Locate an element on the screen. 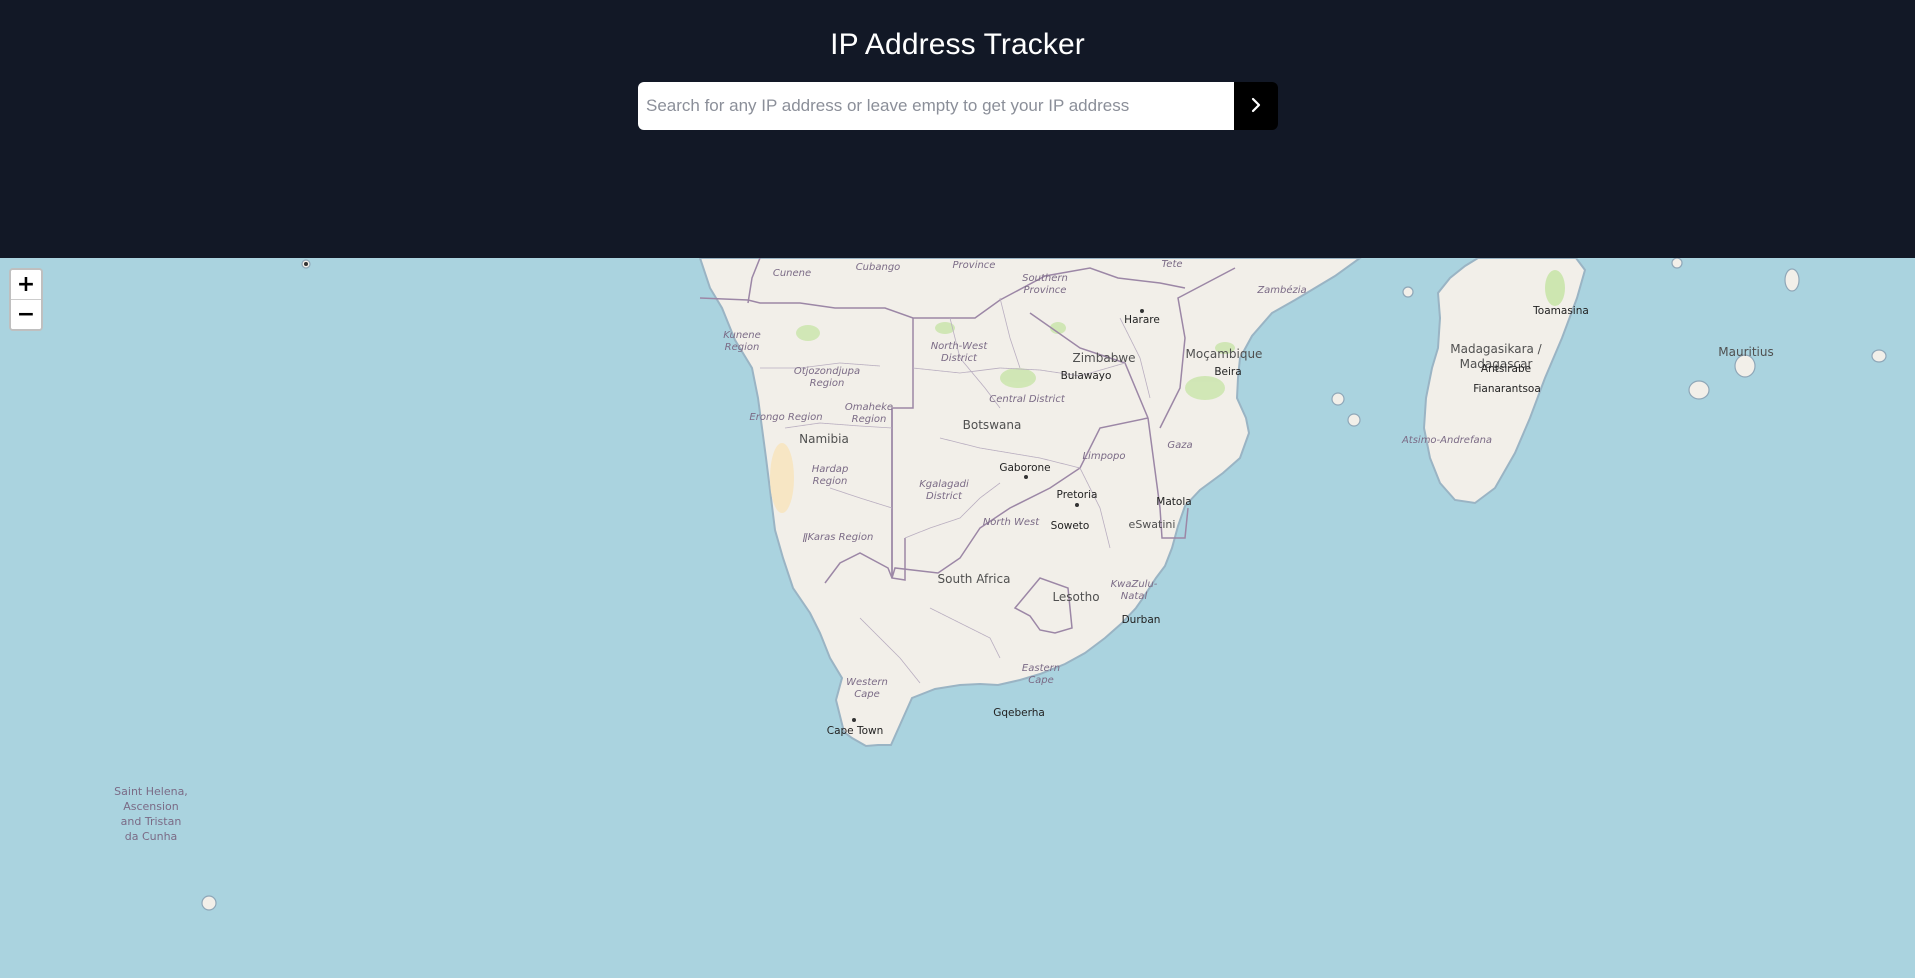 The image size is (1915, 978). label-zambezia: Zambézia is located at coordinates (1281, 290).